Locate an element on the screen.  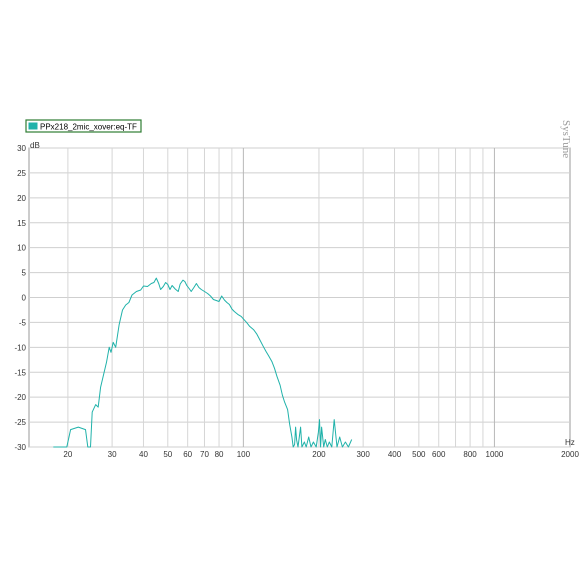
y-tick-label: -20 is located at coordinates (20, 397).